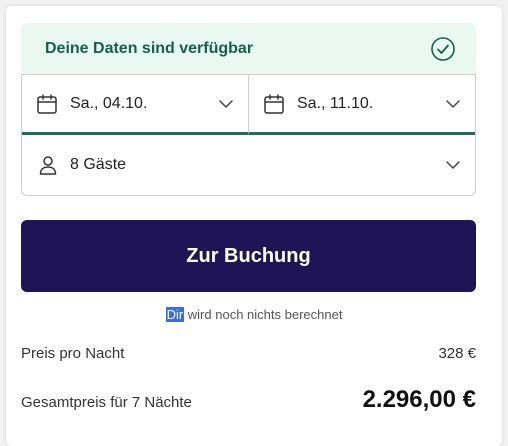  Describe the element at coordinates (443, 49) in the screenshot. I see `check-circle-icon` at that location.